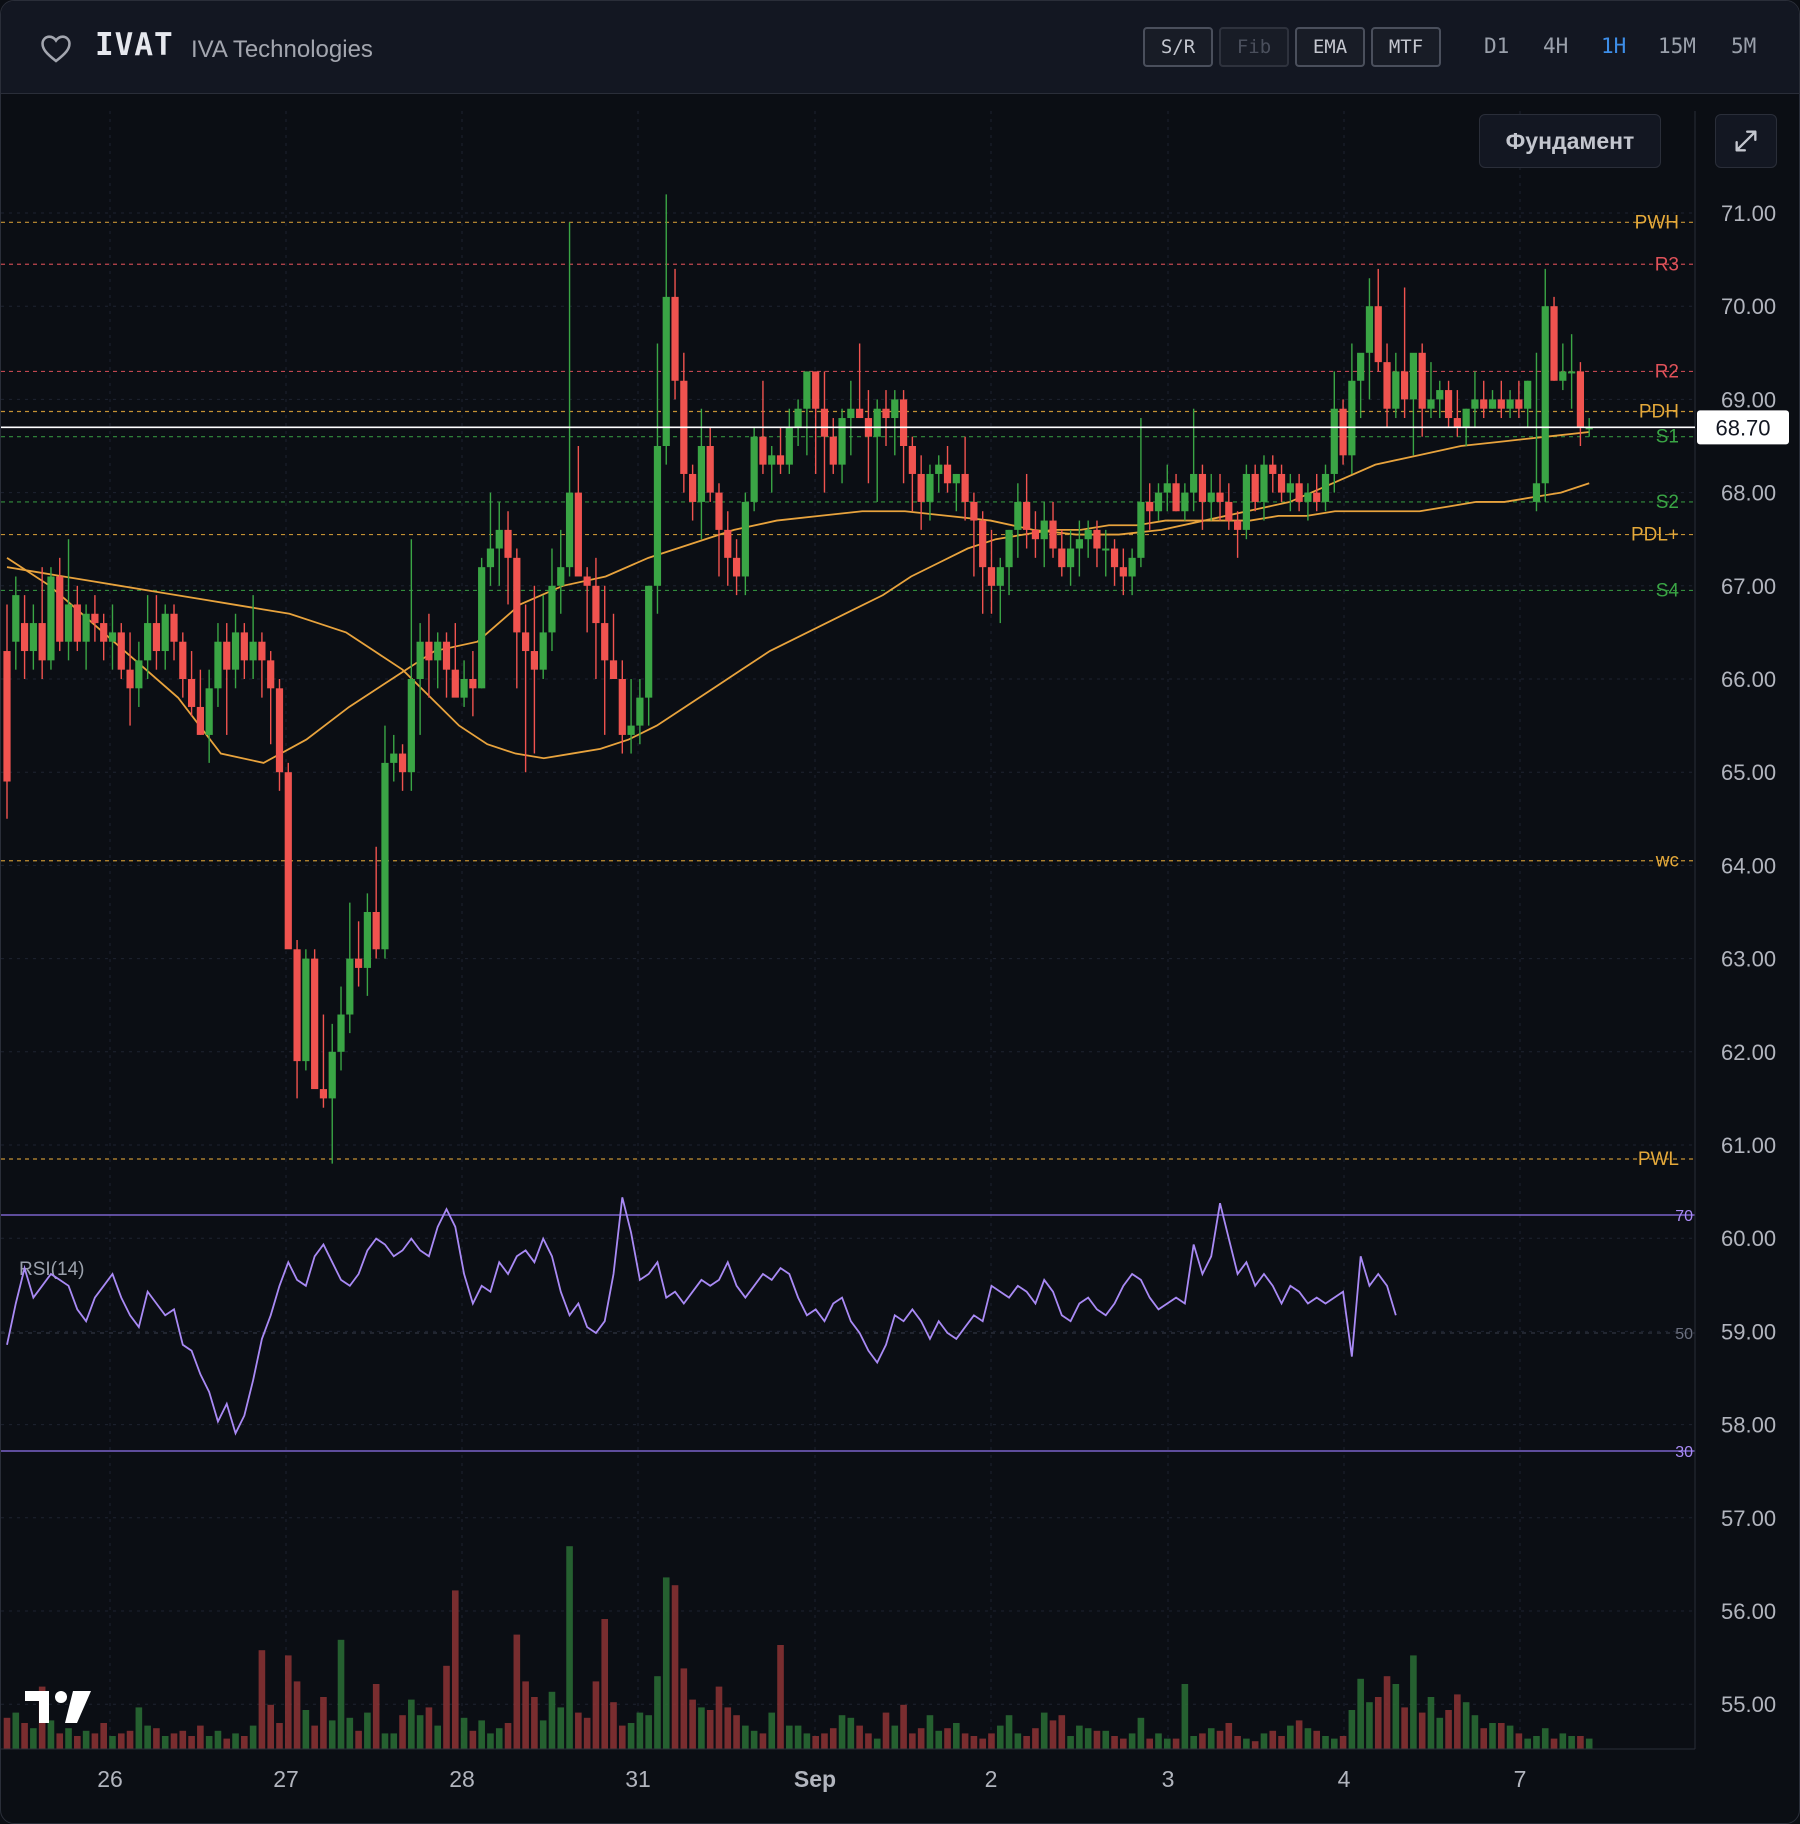 The image size is (1800, 1824). Describe the element at coordinates (1254, 47) in the screenshot. I see `toggle-fib-button: Fib` at that location.